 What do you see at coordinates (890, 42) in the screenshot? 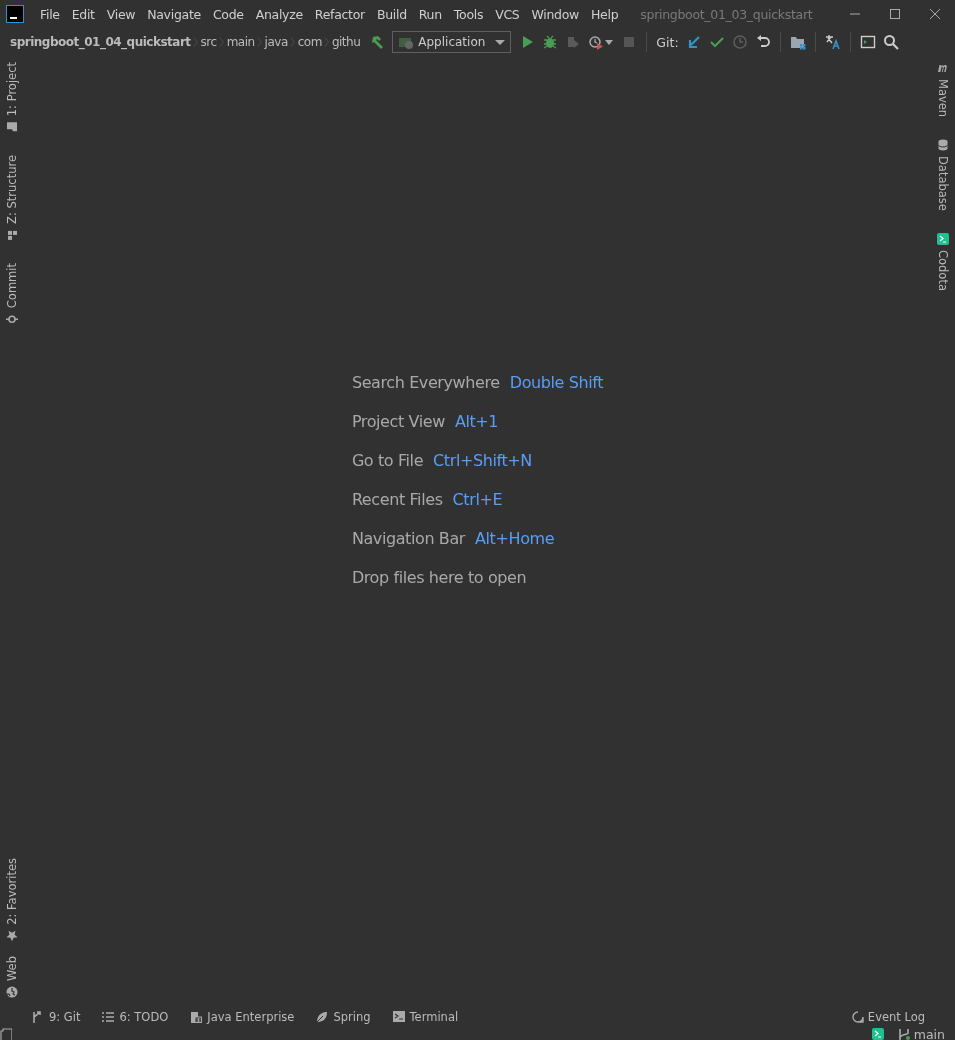
I see `search-icon` at bounding box center [890, 42].